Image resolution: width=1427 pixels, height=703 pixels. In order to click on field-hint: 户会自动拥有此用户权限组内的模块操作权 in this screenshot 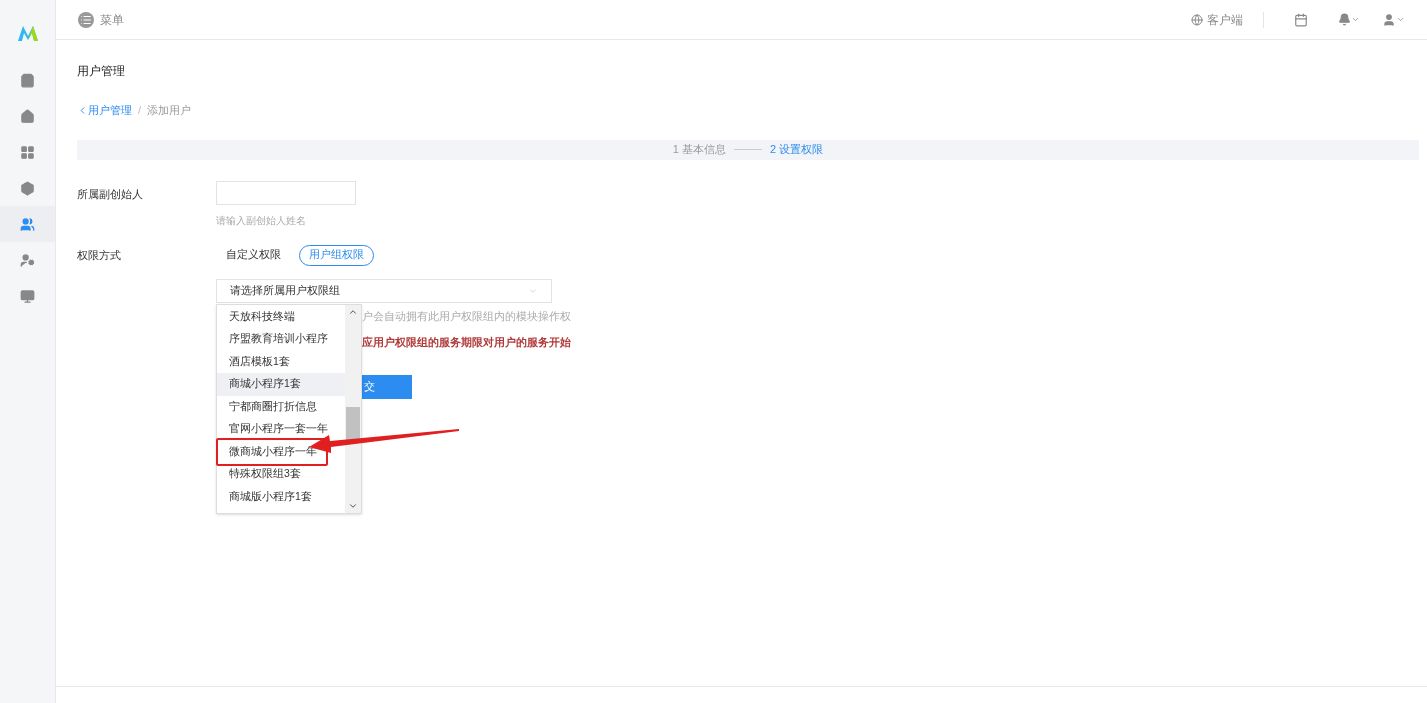, I will do `click(466, 316)`.